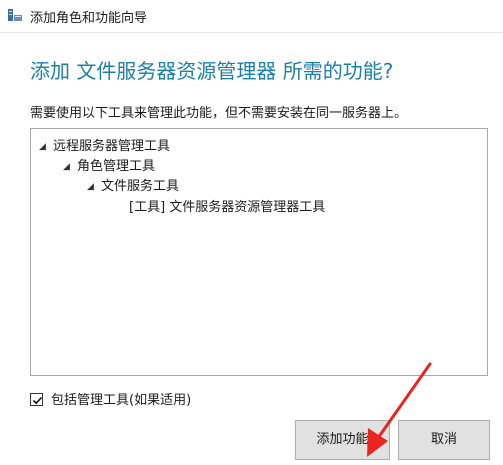  I want to click on checkmark-icon, so click(37, 400).